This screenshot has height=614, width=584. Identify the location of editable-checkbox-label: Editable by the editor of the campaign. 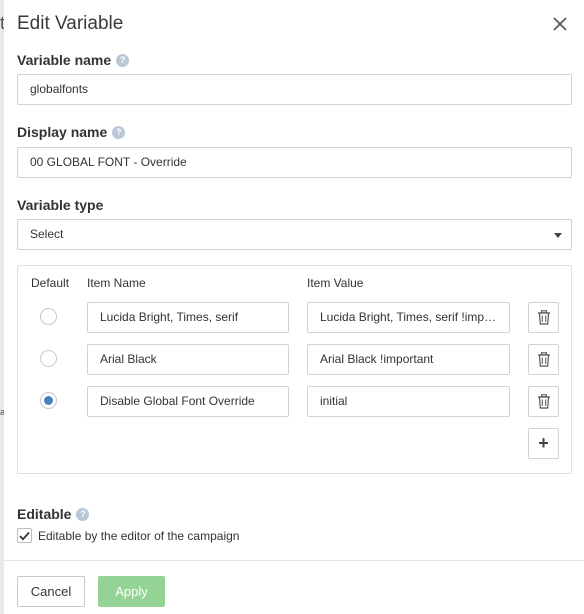
(138, 536).